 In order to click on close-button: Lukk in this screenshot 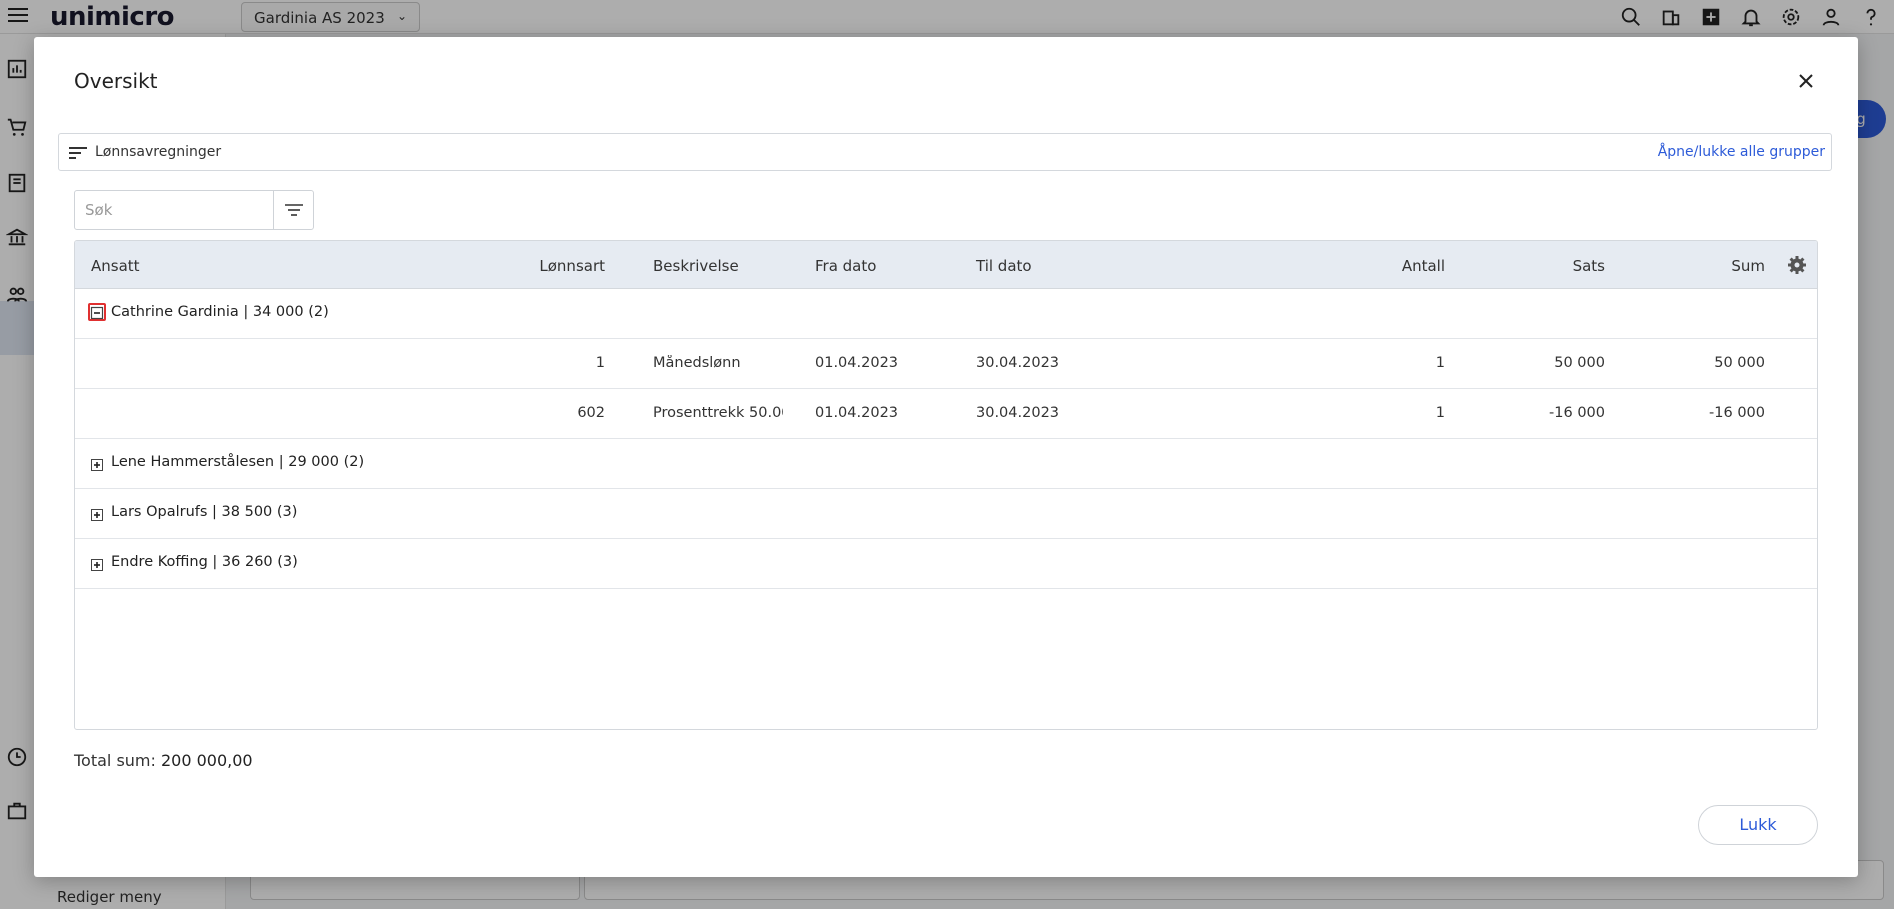, I will do `click(1758, 825)`.